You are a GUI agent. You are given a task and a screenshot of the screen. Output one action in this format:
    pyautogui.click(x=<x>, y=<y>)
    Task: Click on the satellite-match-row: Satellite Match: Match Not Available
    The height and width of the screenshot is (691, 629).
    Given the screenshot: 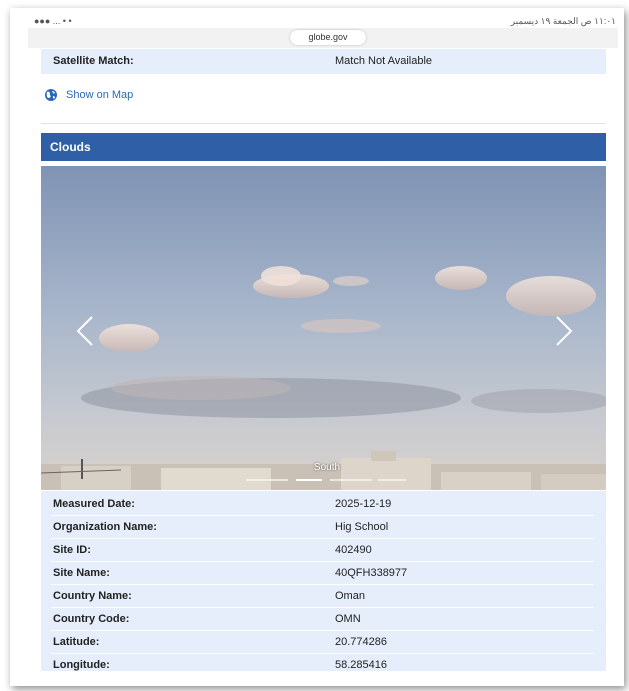 What is the action you would take?
    pyautogui.click(x=323, y=61)
    